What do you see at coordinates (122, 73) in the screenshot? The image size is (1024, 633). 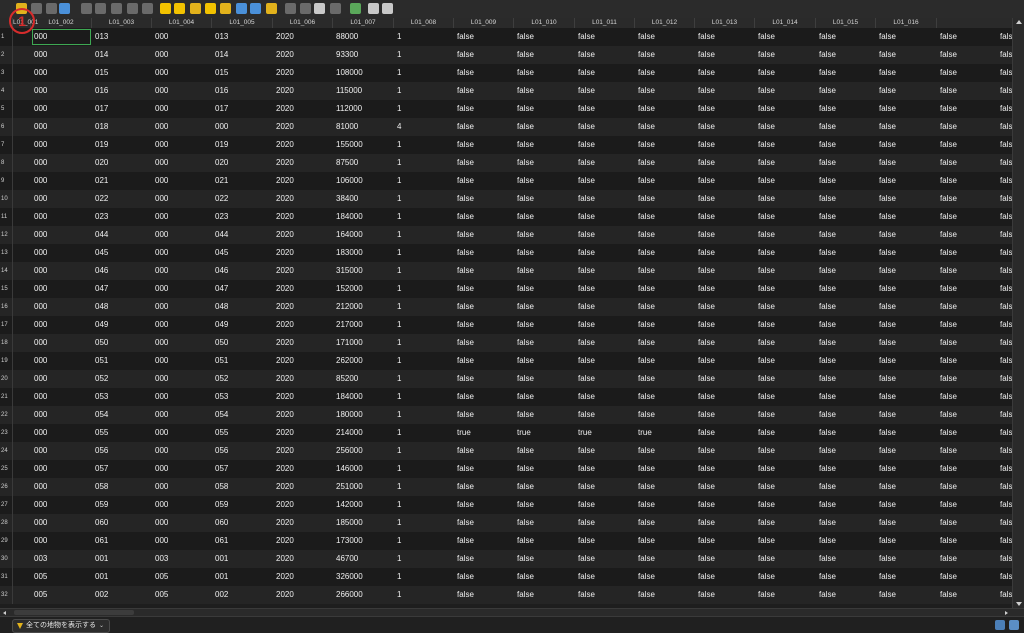 I see `table-cell: 015` at bounding box center [122, 73].